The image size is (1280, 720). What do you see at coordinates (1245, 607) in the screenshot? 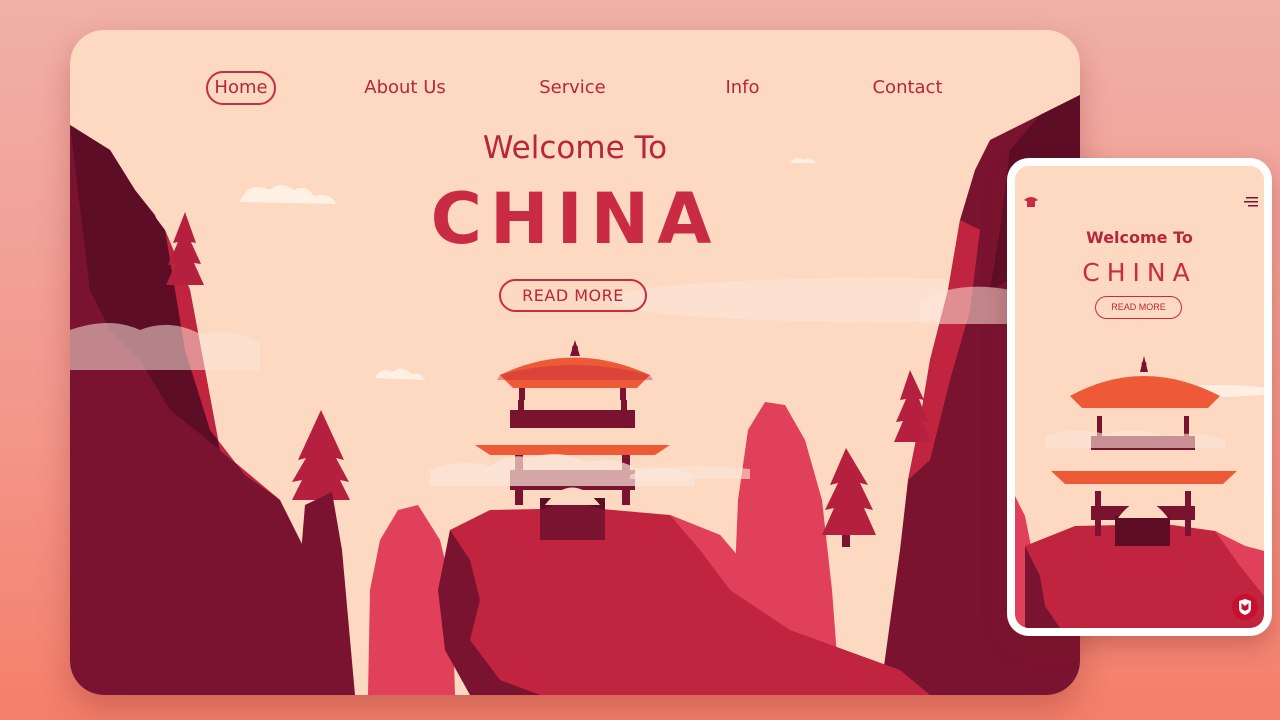
I see `shield-badge-icon` at bounding box center [1245, 607].